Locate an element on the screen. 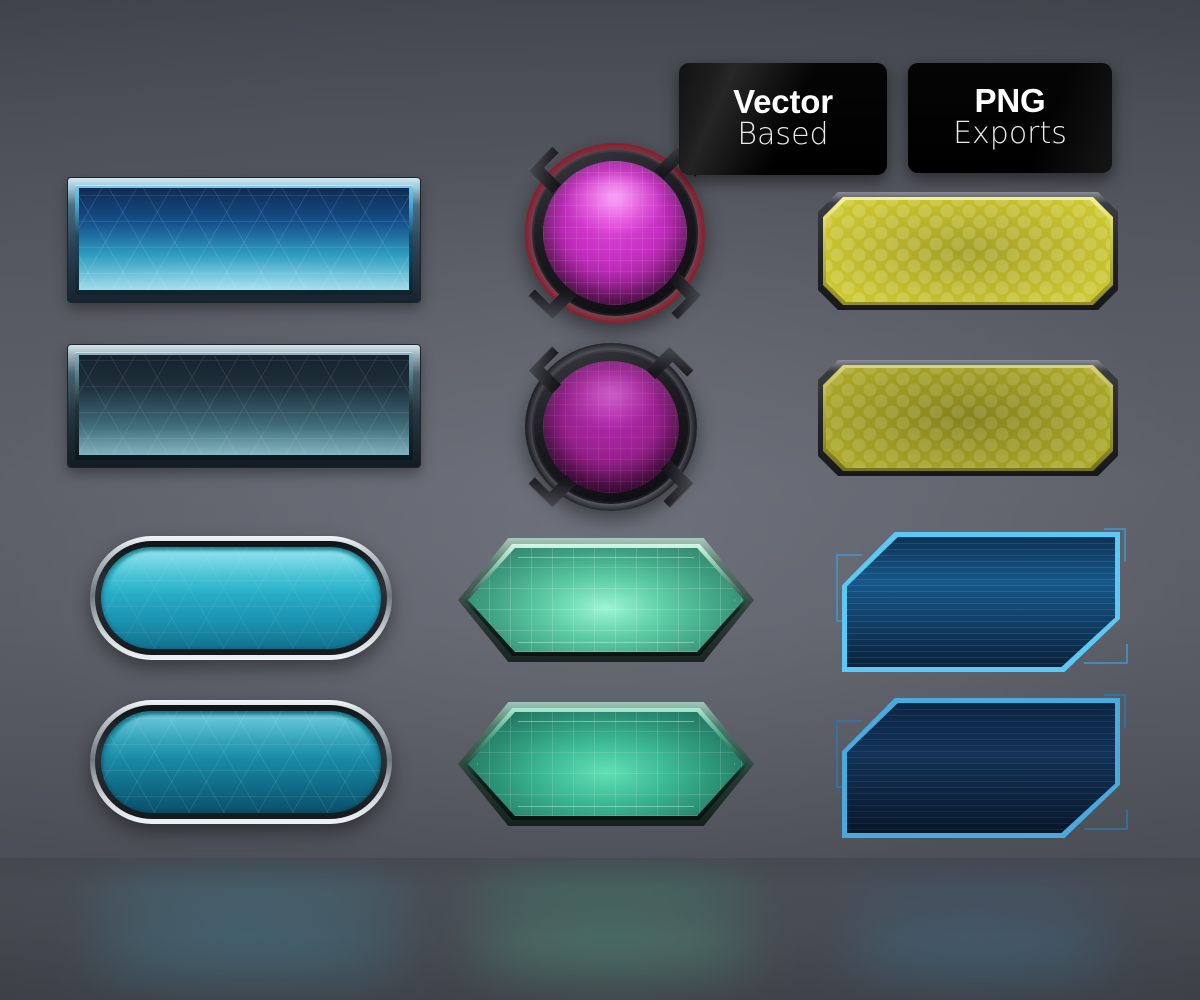 Image resolution: width=1200 pixels, height=1000 pixels. magenta-circle-active is located at coordinates (615, 233).